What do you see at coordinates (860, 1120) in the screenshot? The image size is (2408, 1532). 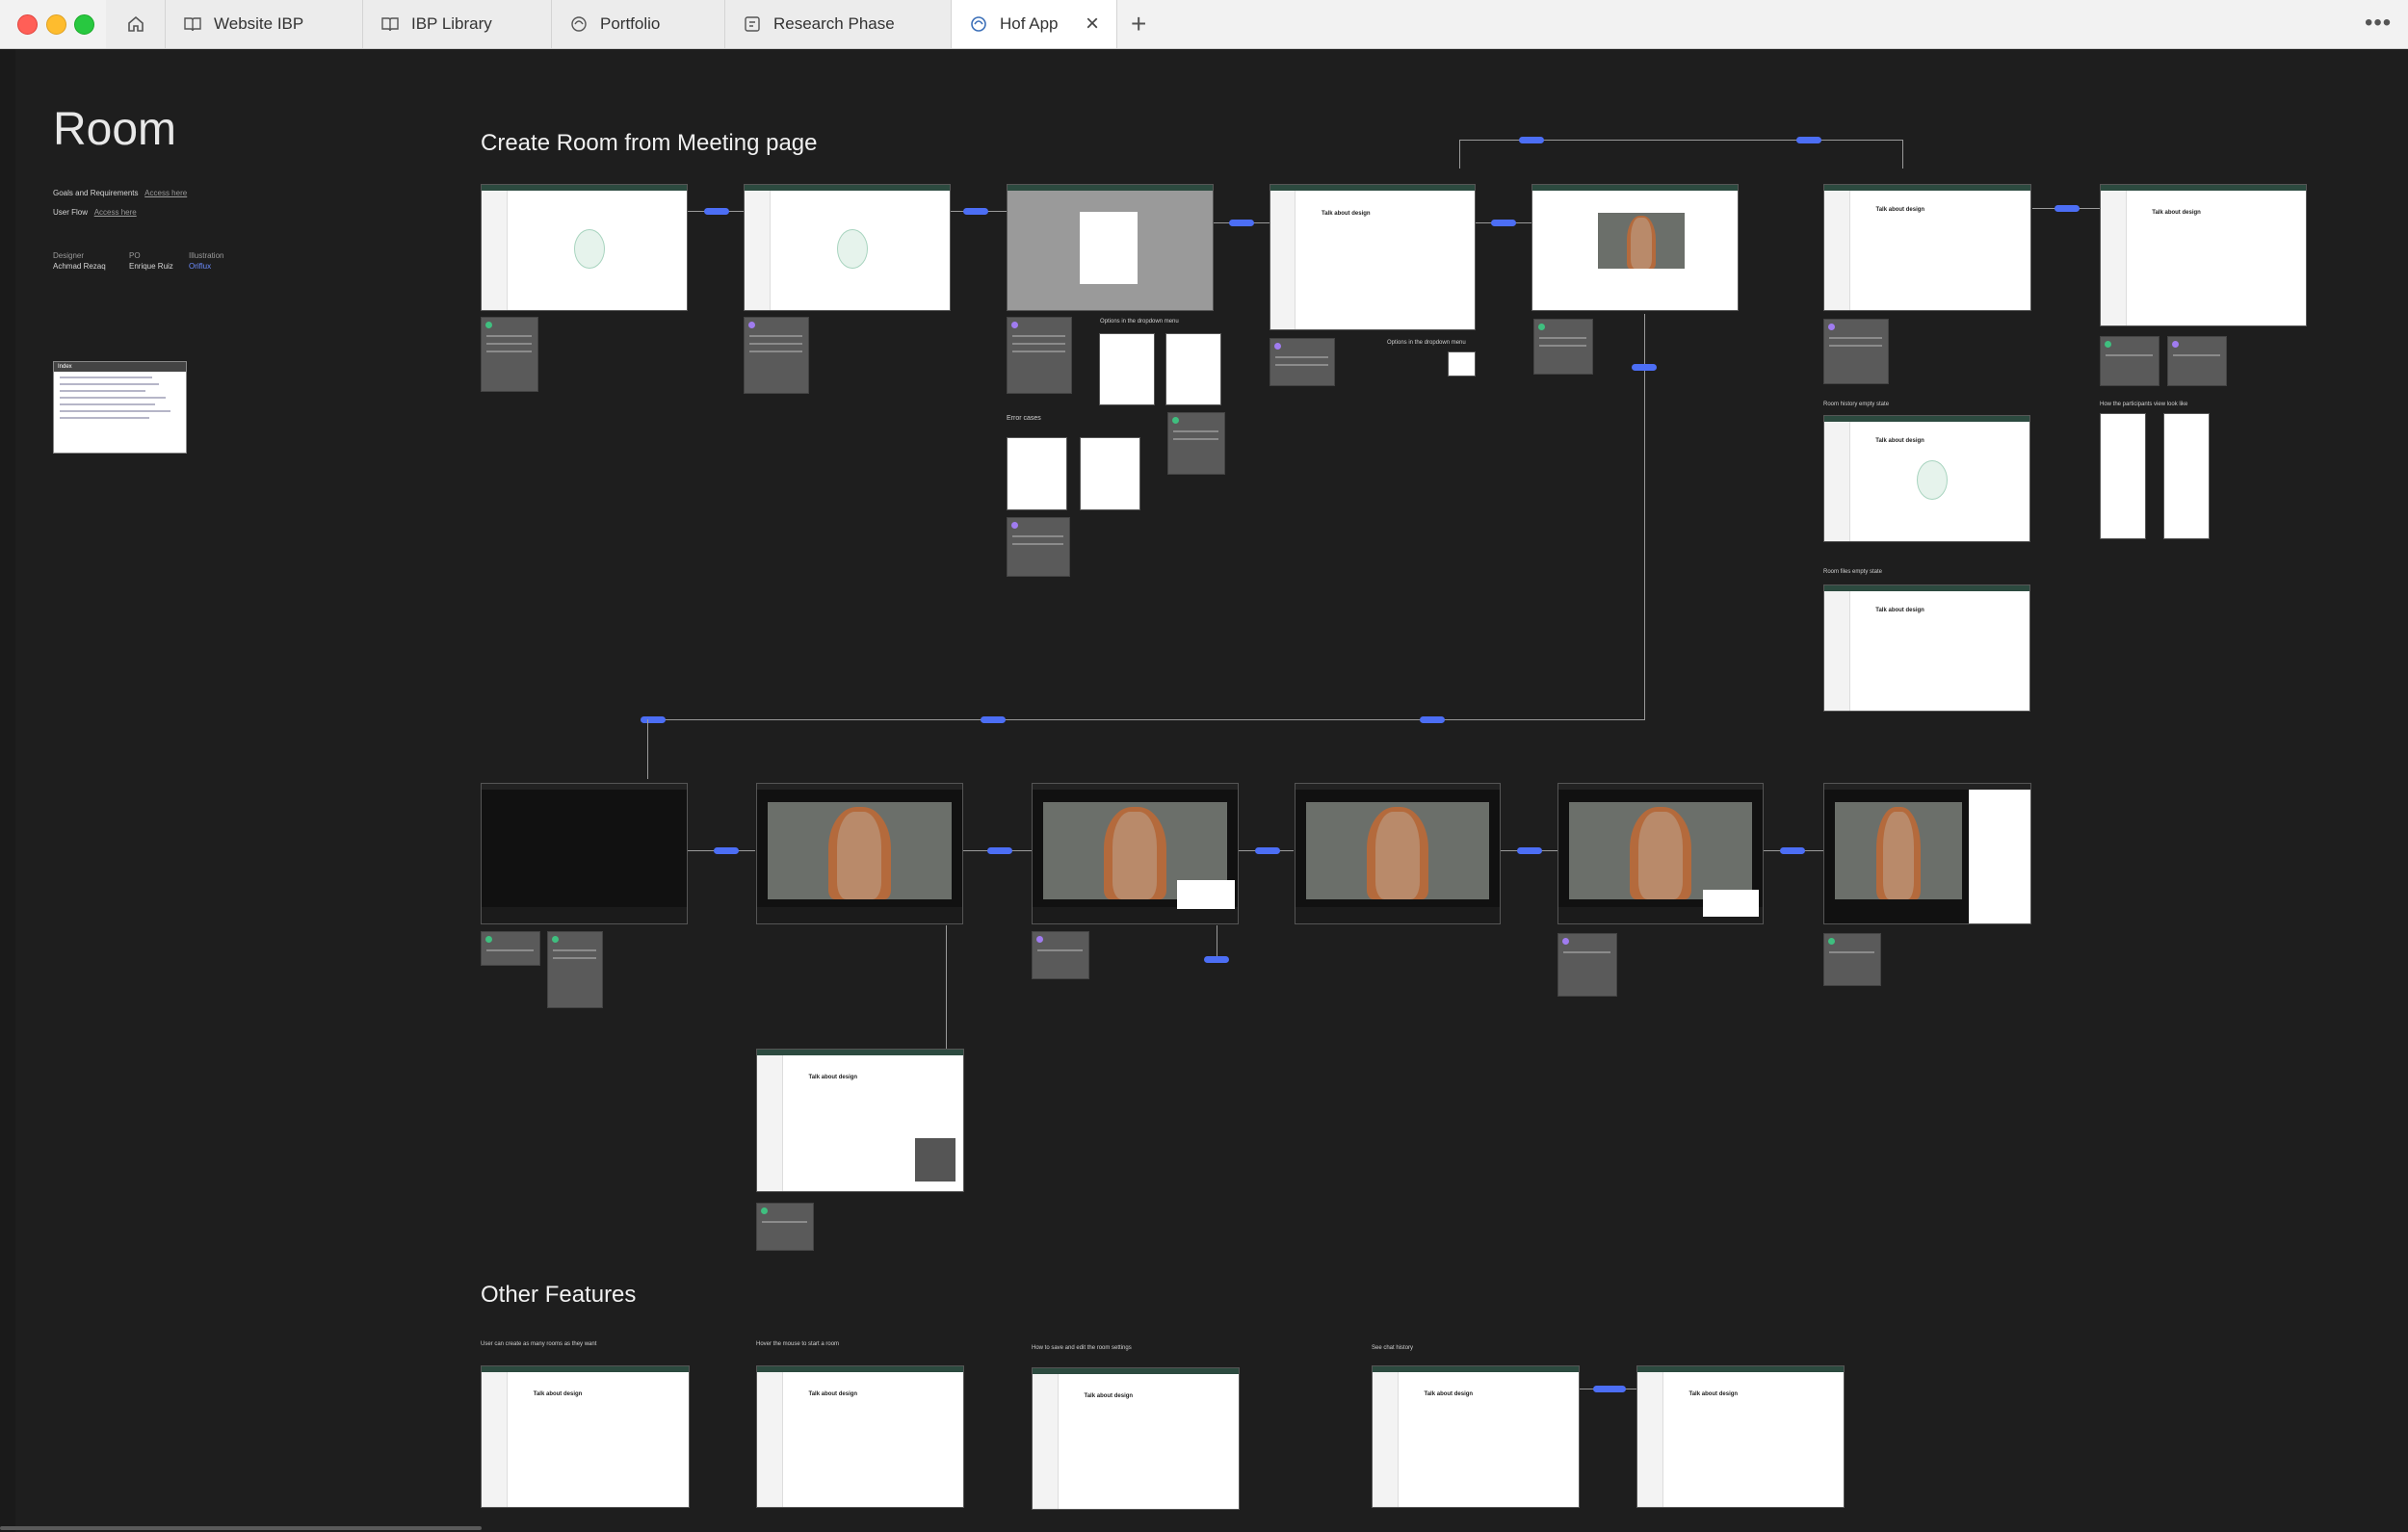 I see `screen-room-mini-player: Talk about design` at bounding box center [860, 1120].